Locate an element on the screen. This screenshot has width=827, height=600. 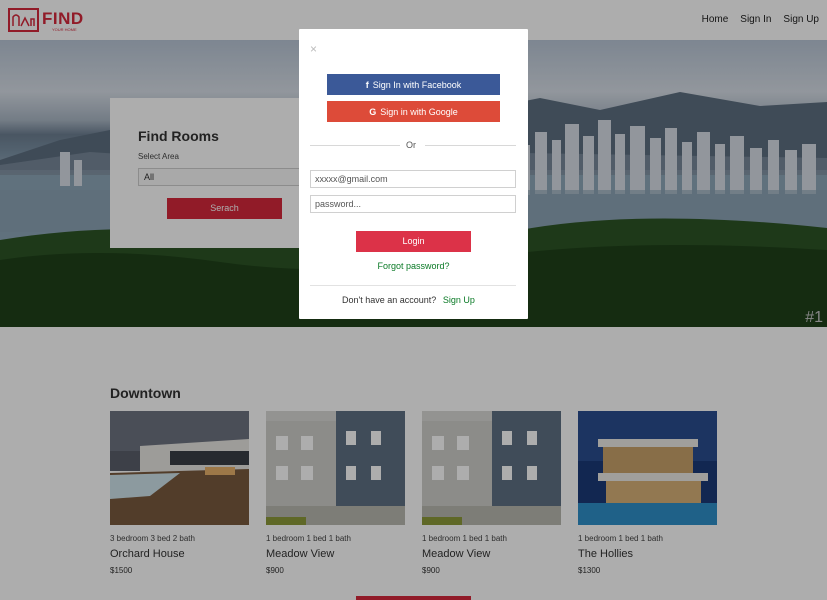
login-button: Login is located at coordinates (413, 241).